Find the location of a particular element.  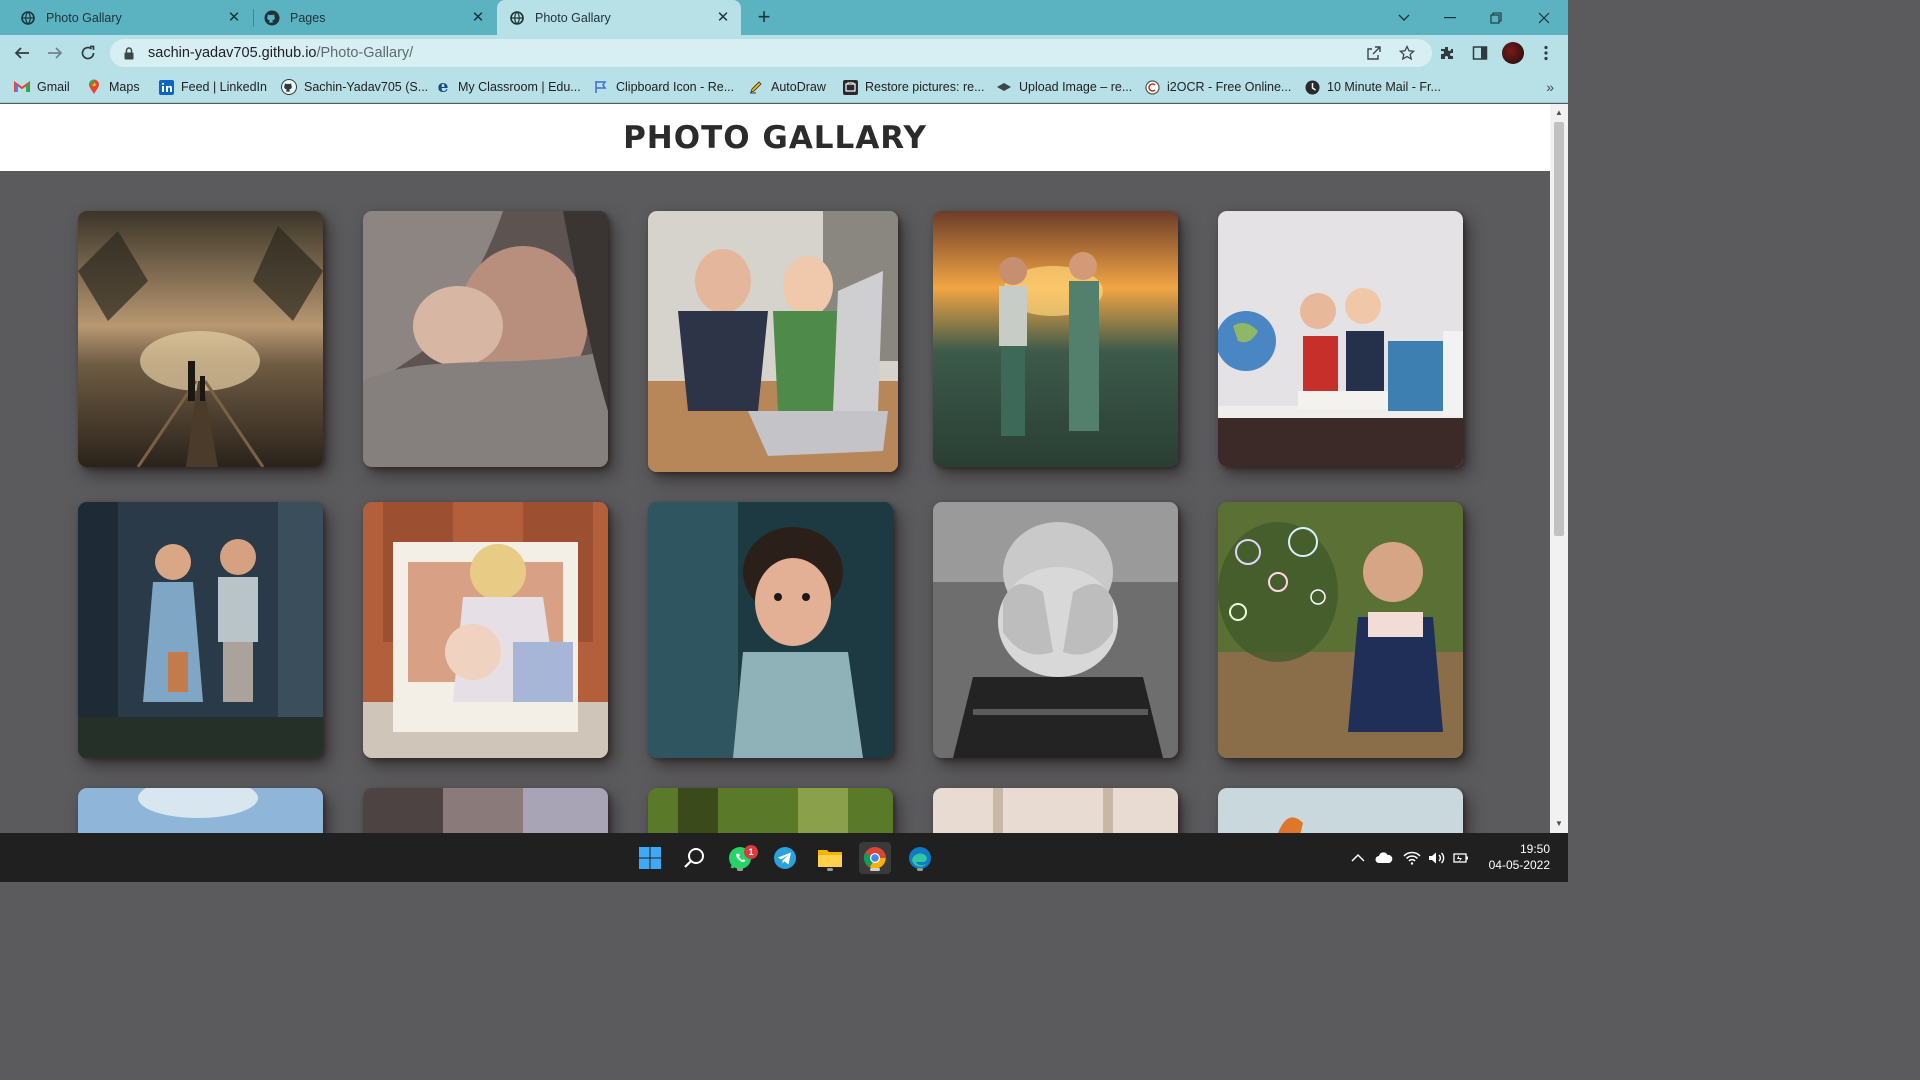

show-hidden-icons-icon is located at coordinates (1358, 857).